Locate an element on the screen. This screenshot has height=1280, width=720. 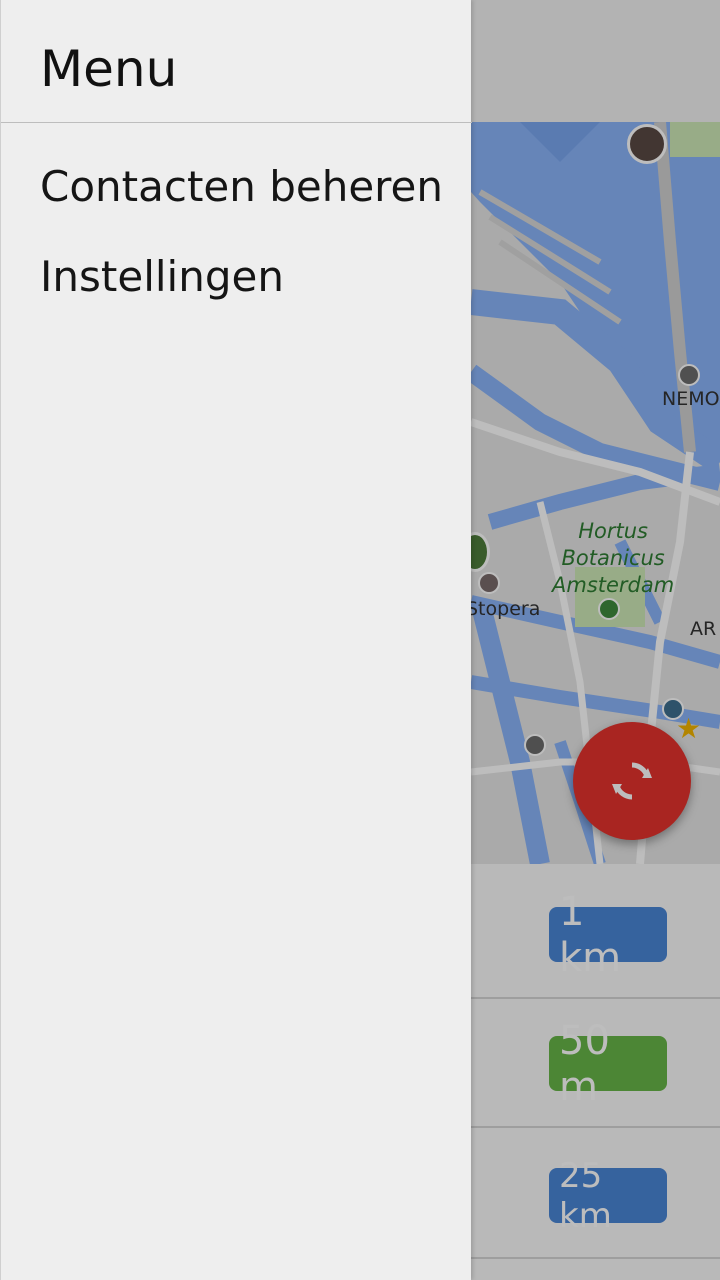
menu-item-manage-contacts: Contacten beheren is located at coordinates (236, 186).